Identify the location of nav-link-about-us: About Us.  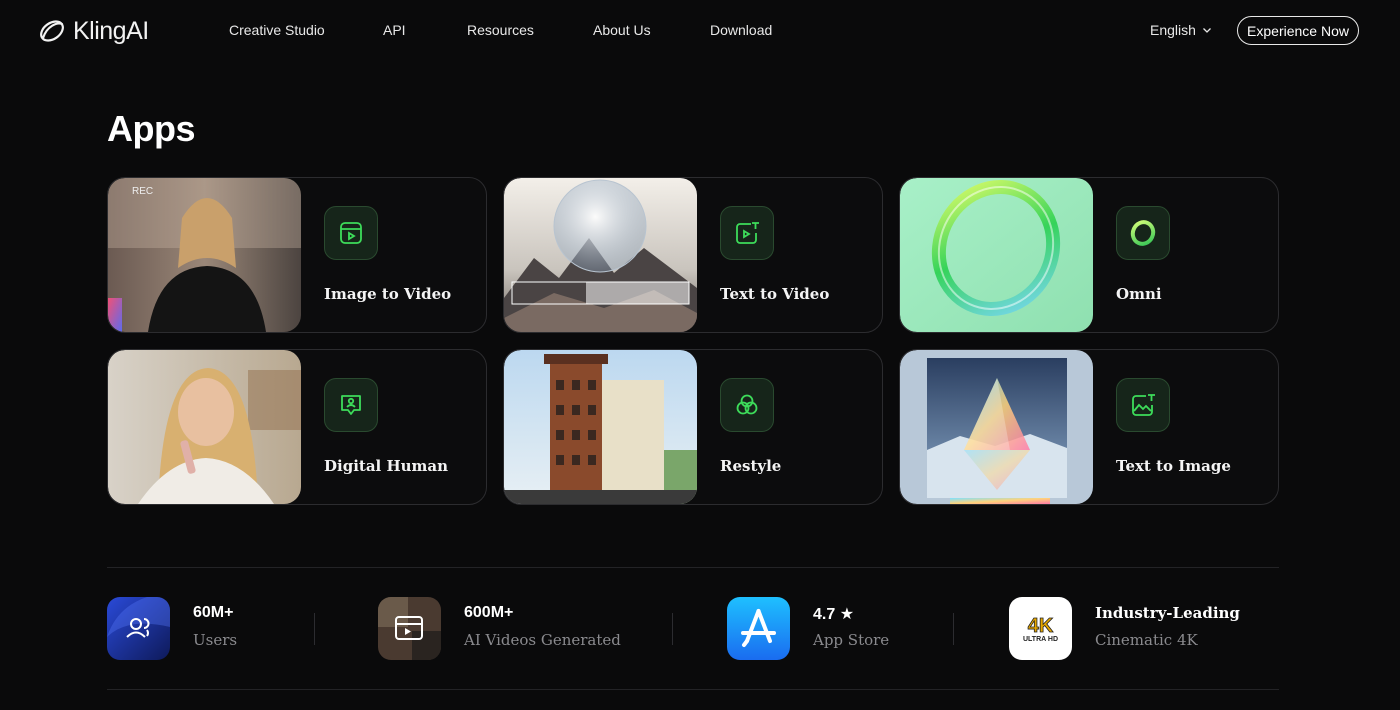
(622, 30).